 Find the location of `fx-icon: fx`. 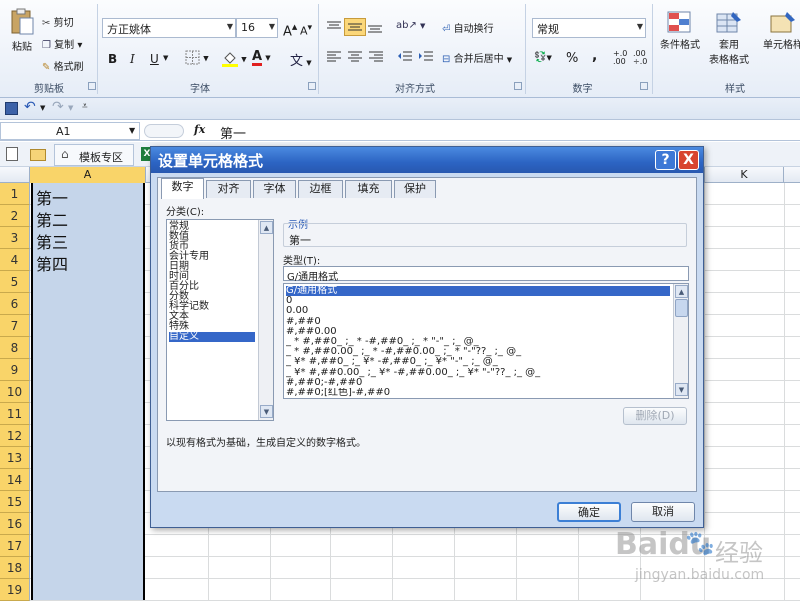

fx-icon: fx is located at coordinates (199, 129).